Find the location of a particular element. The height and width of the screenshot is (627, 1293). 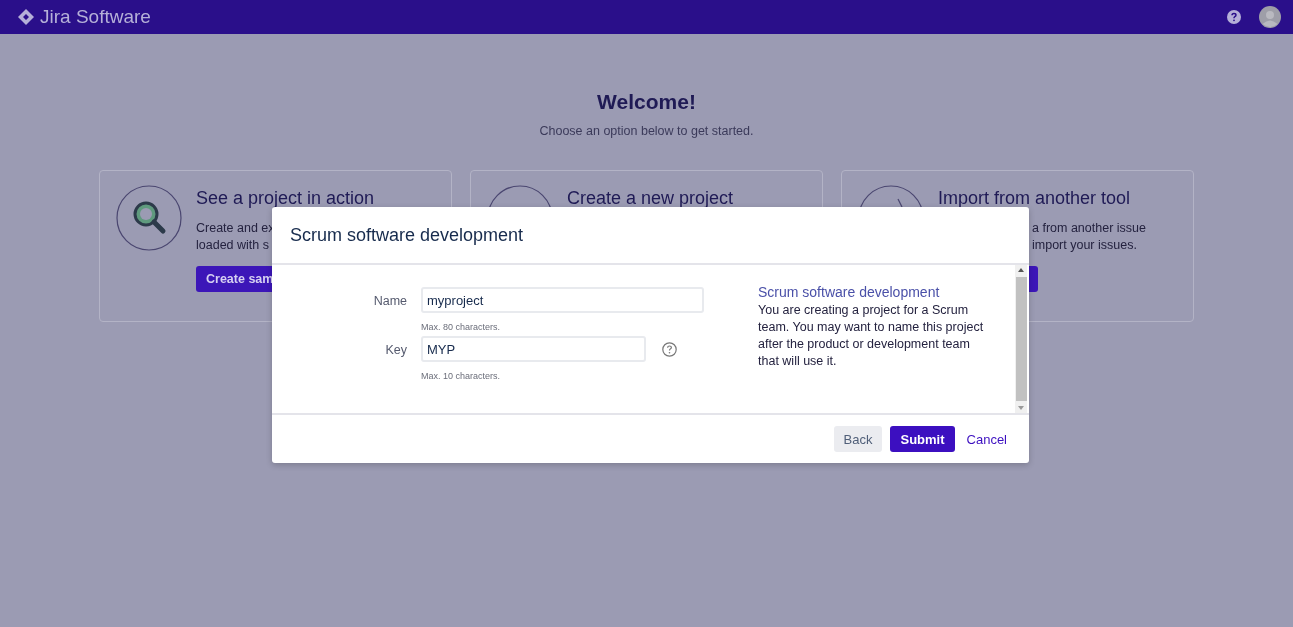

dialog-title: Scrum software development is located at coordinates (407, 235).